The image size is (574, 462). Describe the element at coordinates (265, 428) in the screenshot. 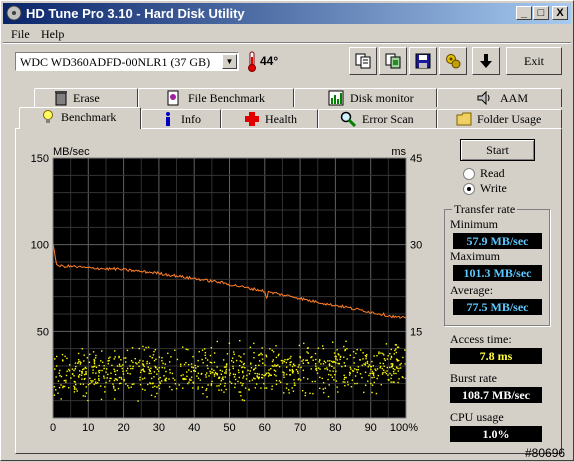

I see `x-tick: 60` at that location.